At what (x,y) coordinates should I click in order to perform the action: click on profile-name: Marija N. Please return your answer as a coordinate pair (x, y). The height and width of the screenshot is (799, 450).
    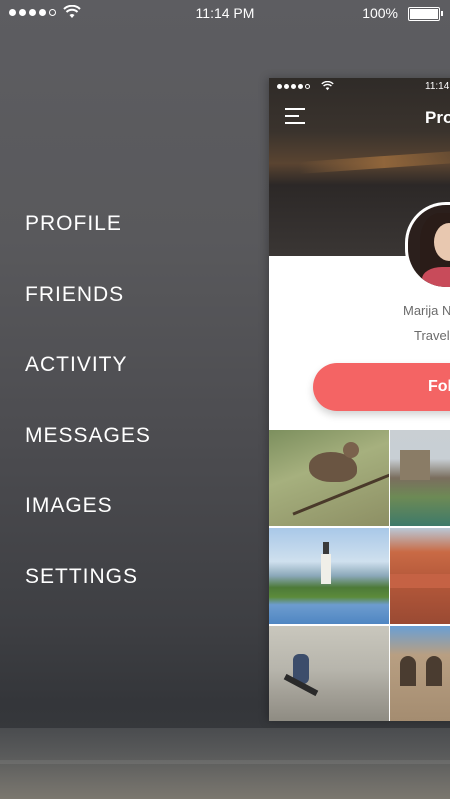
    Looking at the image, I should click on (426, 310).